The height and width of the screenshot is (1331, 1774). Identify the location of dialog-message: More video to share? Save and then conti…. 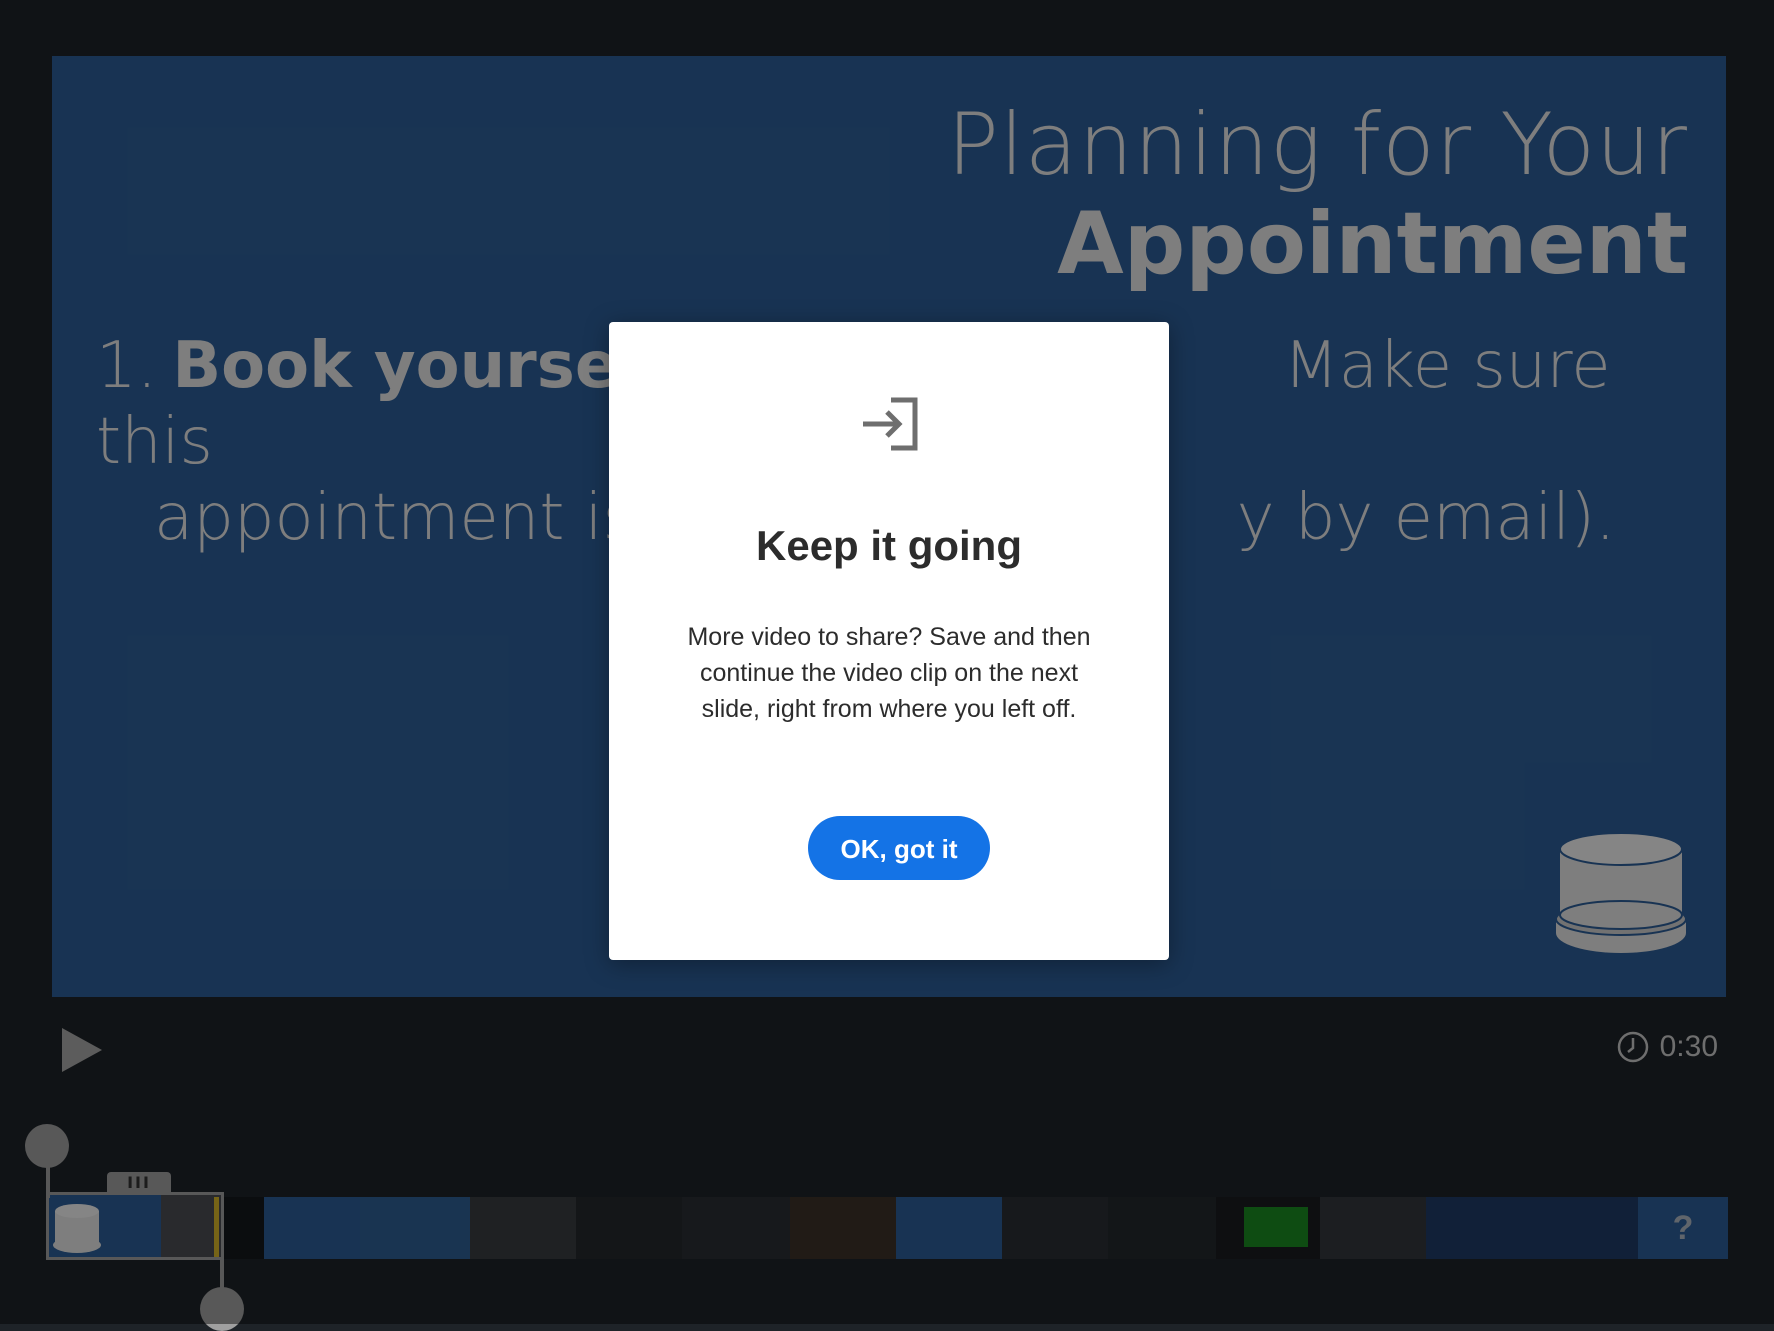
(889, 673).